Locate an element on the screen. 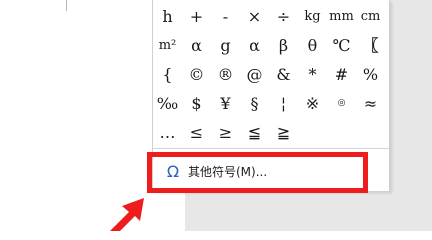  symbol-cell: ¥ is located at coordinates (225, 103).